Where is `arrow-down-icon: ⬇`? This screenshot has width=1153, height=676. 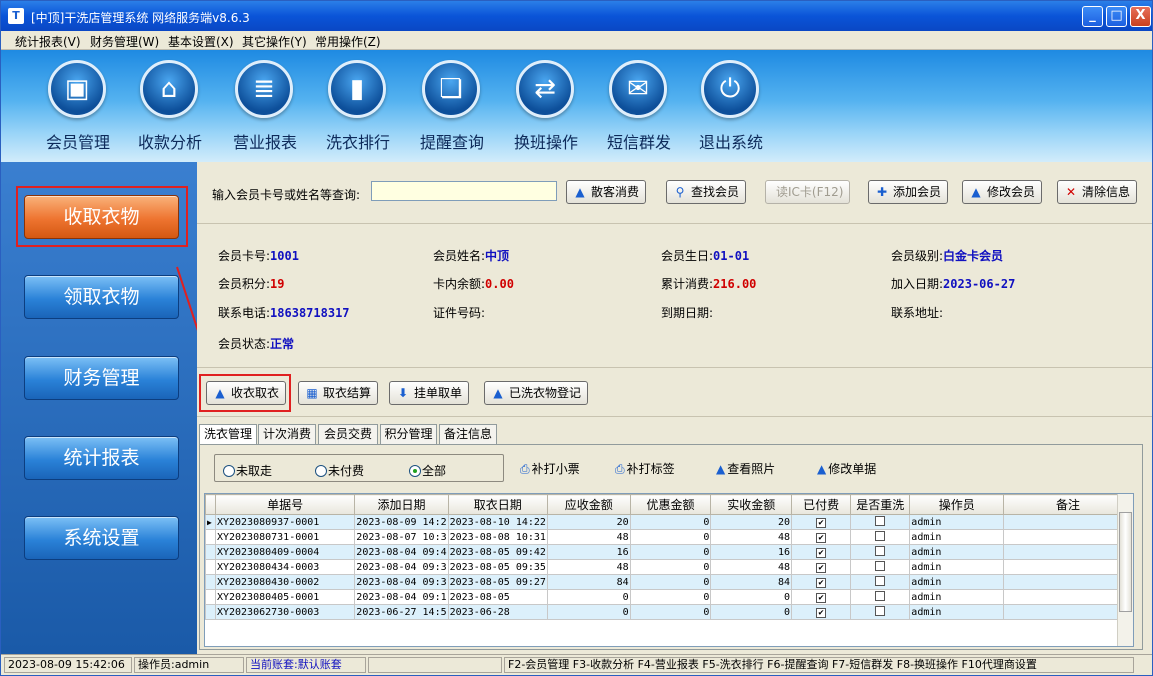
arrow-down-icon: ⬇ is located at coordinates (403, 393).